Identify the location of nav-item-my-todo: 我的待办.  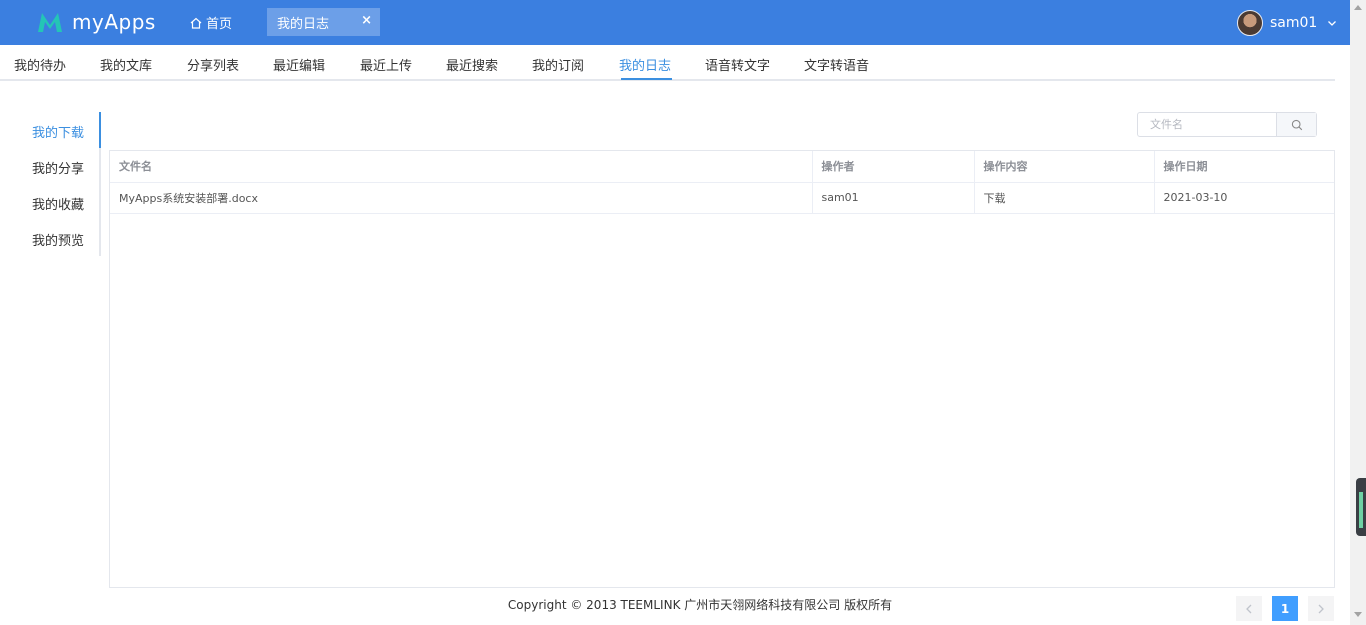
(40, 64).